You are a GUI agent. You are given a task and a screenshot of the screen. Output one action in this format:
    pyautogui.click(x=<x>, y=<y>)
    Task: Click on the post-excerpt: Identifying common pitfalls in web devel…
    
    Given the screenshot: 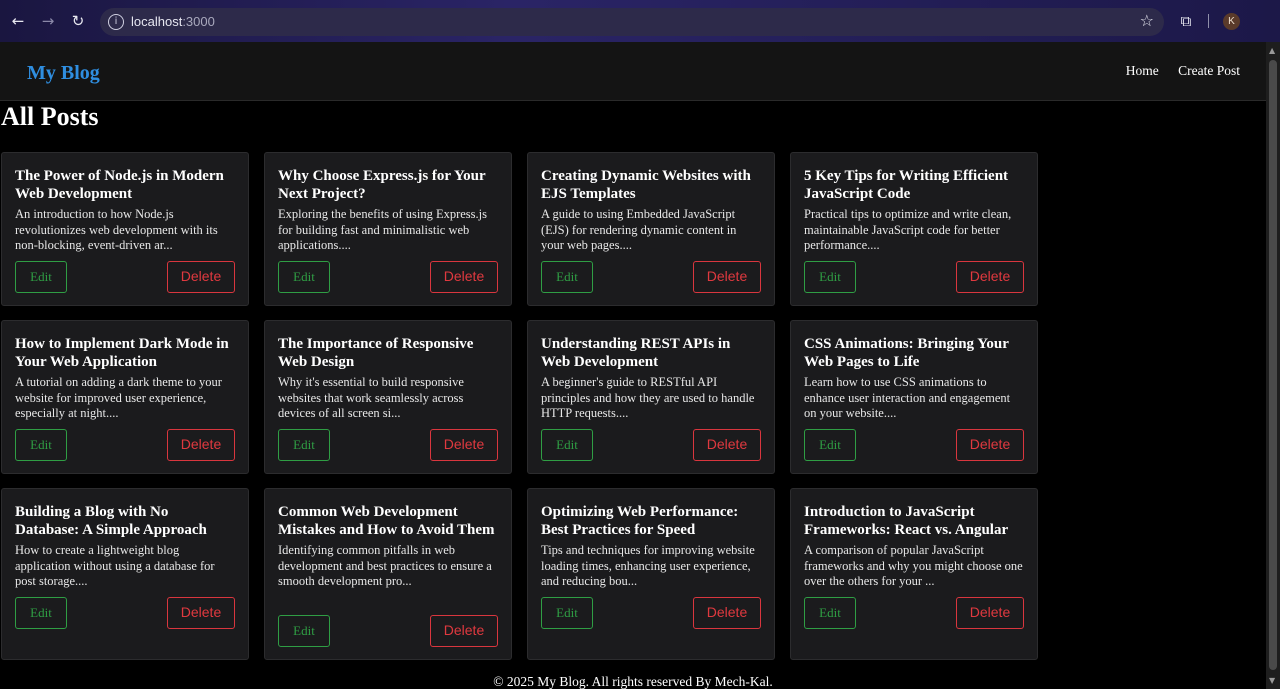 What is the action you would take?
    pyautogui.click(x=385, y=565)
    